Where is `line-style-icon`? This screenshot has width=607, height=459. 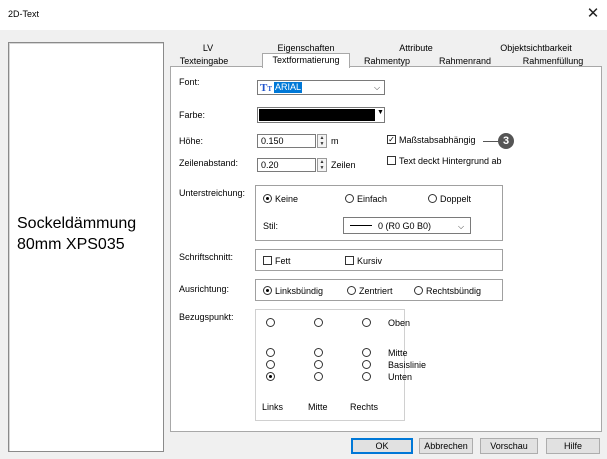
line-style-icon is located at coordinates (361, 225).